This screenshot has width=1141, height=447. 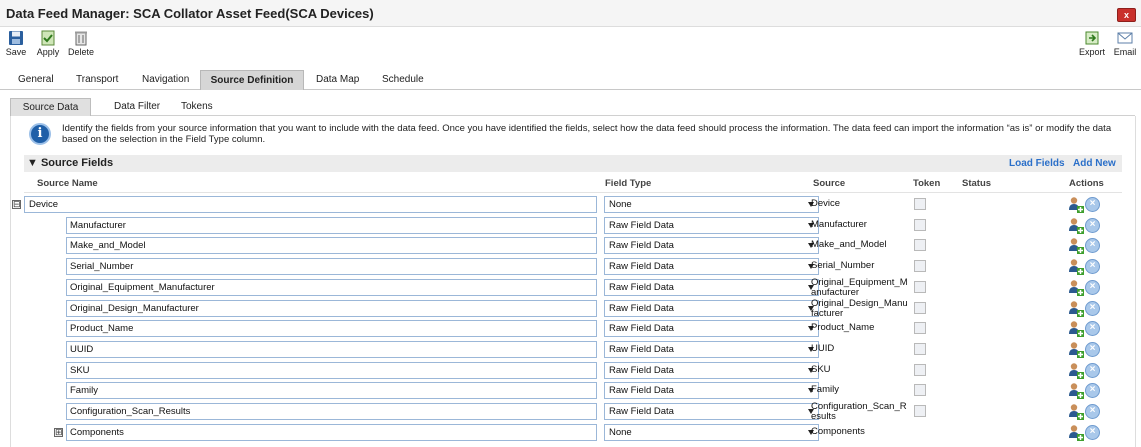 I want to click on delete-label: Delete, so click(x=80, y=52).